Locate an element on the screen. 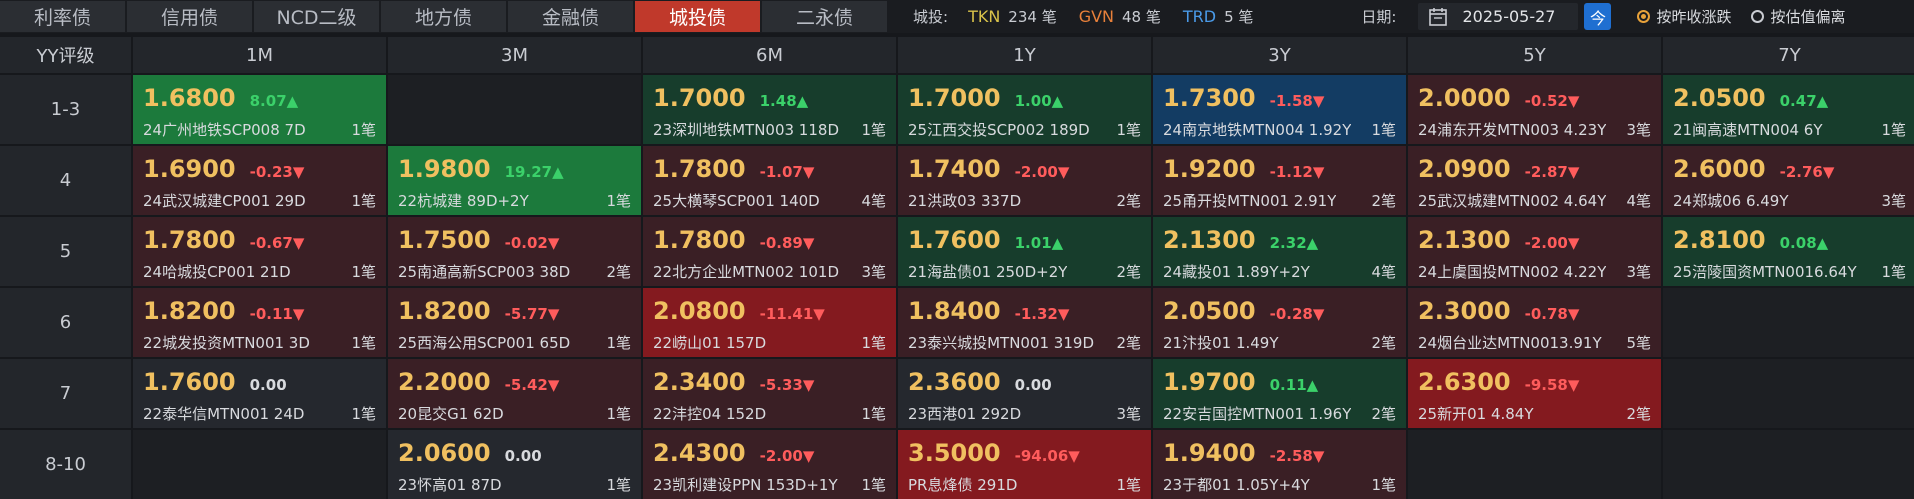 Image resolution: width=1914 pixels, height=499 pixels. bond-name: 24武汉城建CP001 29D is located at coordinates (224, 201).